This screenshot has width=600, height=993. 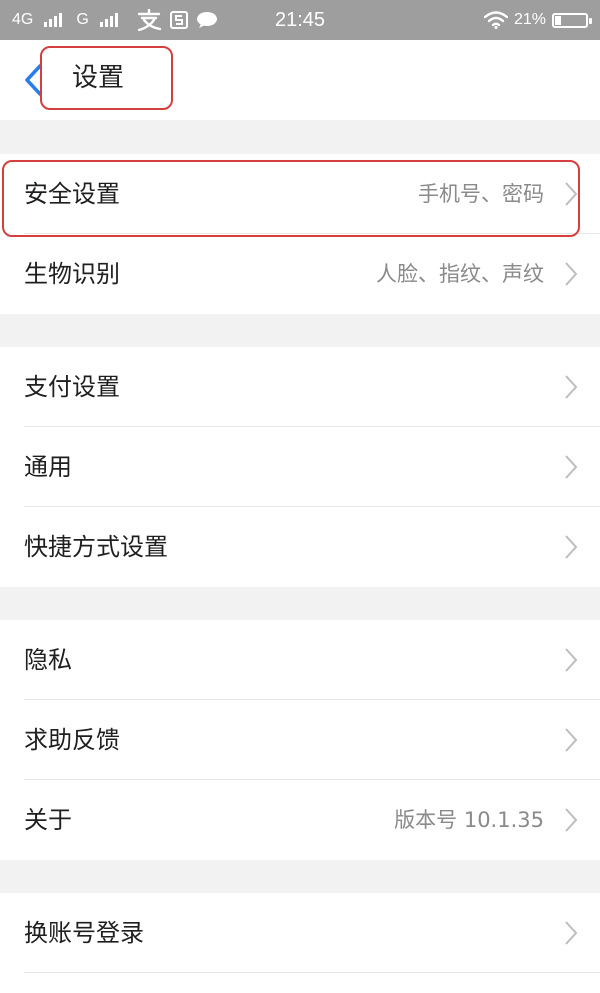 I want to click on battery-percent: 21%, so click(x=529, y=19).